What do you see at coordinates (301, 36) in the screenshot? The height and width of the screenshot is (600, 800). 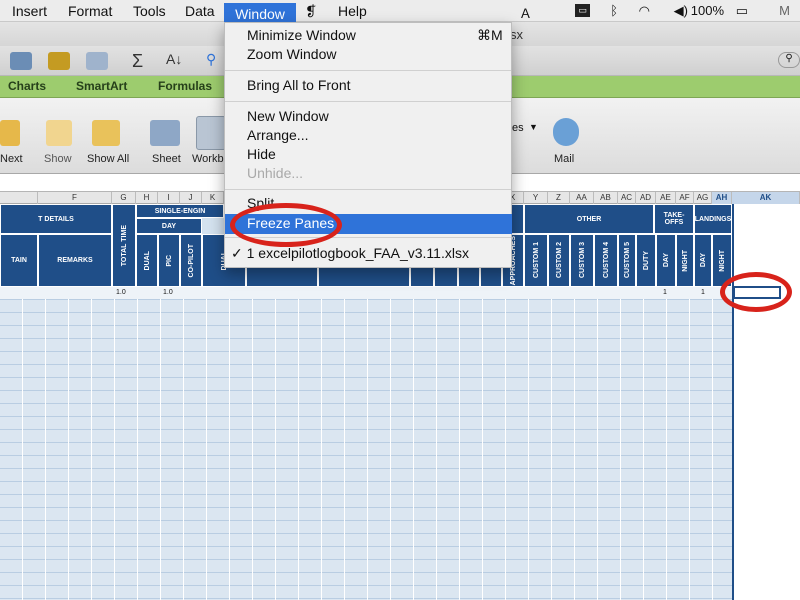 I see `menuitem-minimize-window: Minimize Window` at bounding box center [301, 36].